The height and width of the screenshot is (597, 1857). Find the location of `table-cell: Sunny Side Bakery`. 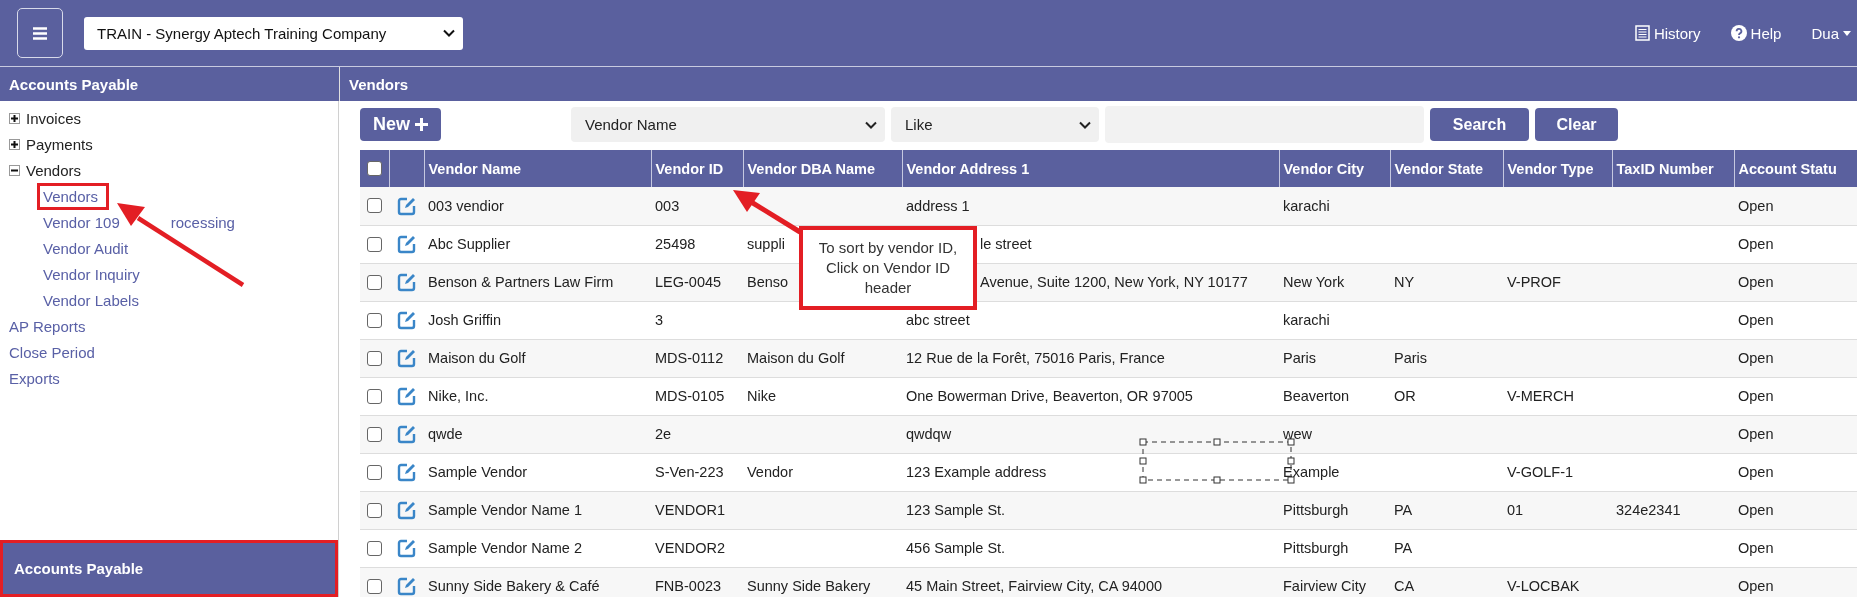

table-cell: Sunny Side Bakery is located at coordinates (809, 586).